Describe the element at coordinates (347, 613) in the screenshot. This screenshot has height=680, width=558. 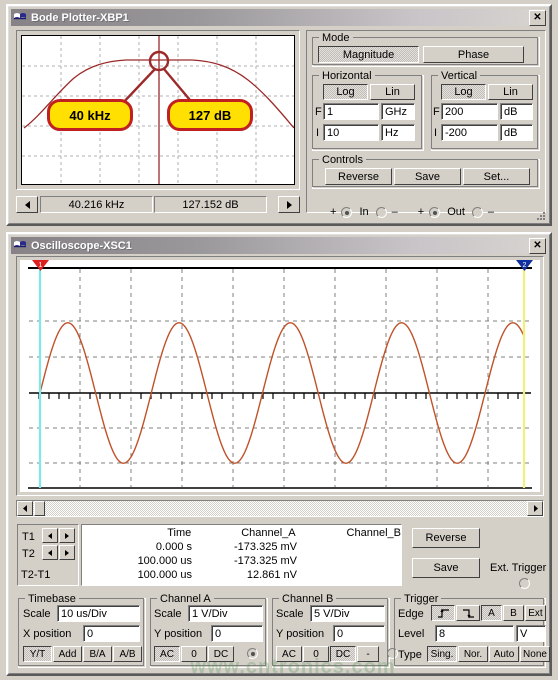
I see `channel-b-scale-input: 5 V/Div` at that location.